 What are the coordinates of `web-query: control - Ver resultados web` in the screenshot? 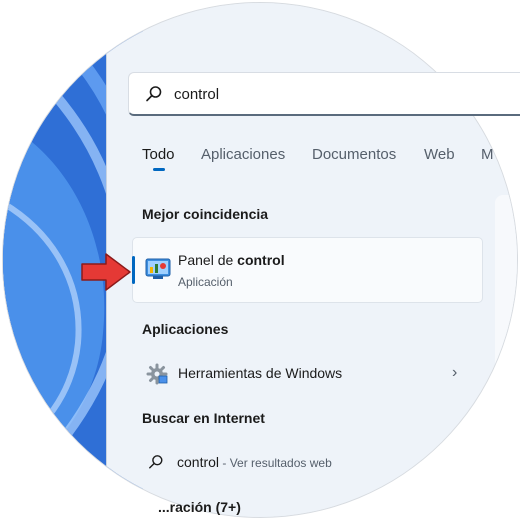 It's located at (254, 462).